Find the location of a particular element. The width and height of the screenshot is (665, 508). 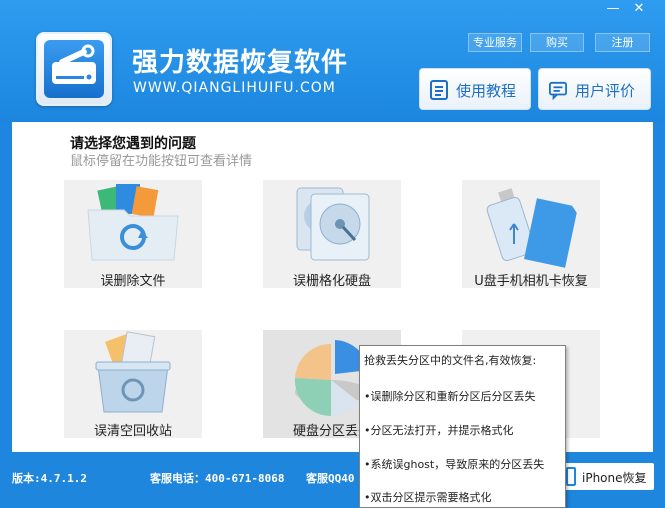

review-button: 用户评价 is located at coordinates (594, 89).